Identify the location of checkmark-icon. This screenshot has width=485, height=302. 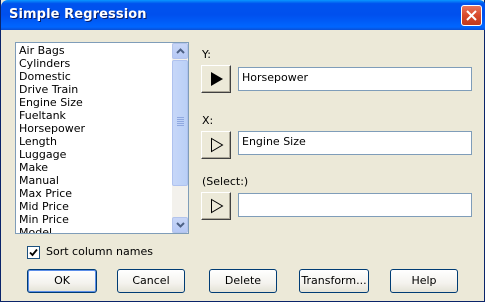
(33, 252).